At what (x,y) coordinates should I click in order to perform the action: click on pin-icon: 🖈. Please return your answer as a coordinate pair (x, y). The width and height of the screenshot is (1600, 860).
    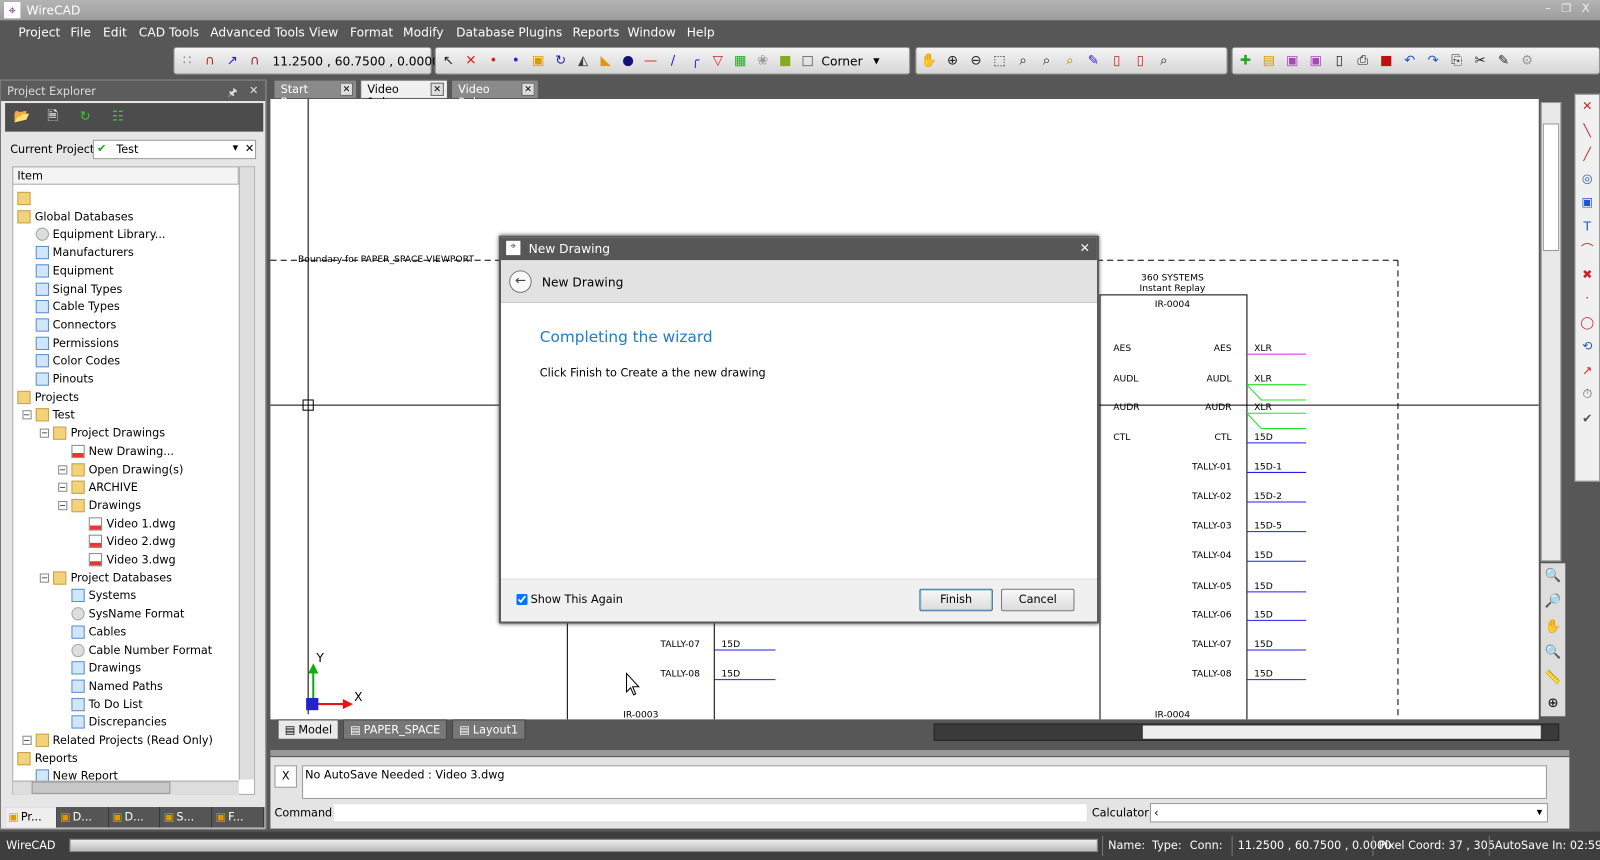
    Looking at the image, I should click on (233, 93).